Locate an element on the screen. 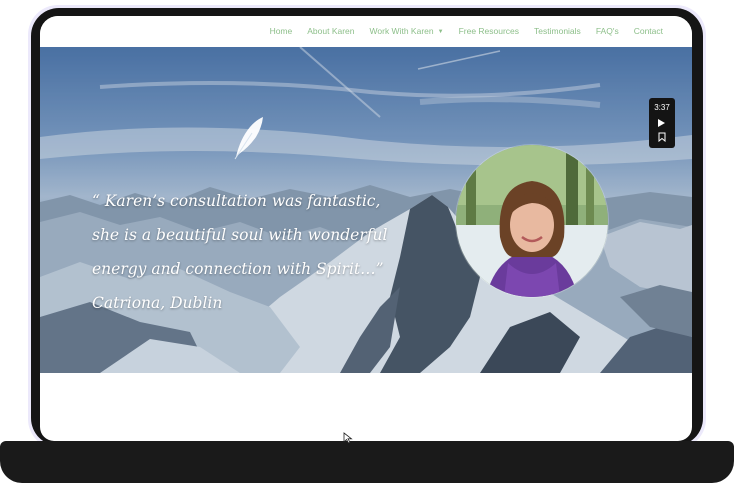  bookmark-icon is located at coordinates (662, 137).